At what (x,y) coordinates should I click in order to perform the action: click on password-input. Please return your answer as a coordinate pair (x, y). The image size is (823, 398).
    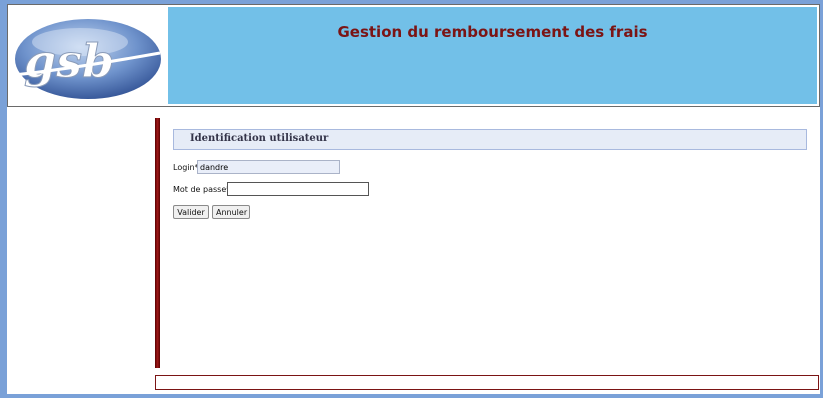
    Looking at the image, I should click on (298, 189).